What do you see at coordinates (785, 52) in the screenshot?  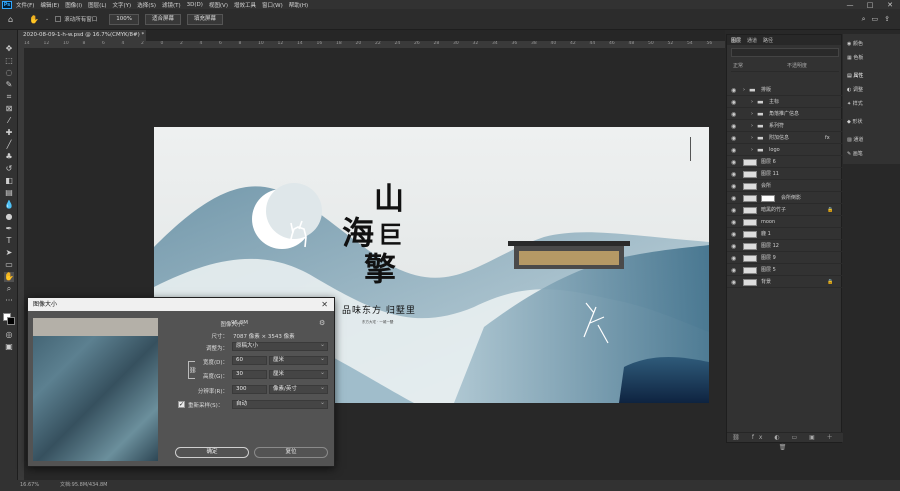 I see `layer-filter-bar` at bounding box center [785, 52].